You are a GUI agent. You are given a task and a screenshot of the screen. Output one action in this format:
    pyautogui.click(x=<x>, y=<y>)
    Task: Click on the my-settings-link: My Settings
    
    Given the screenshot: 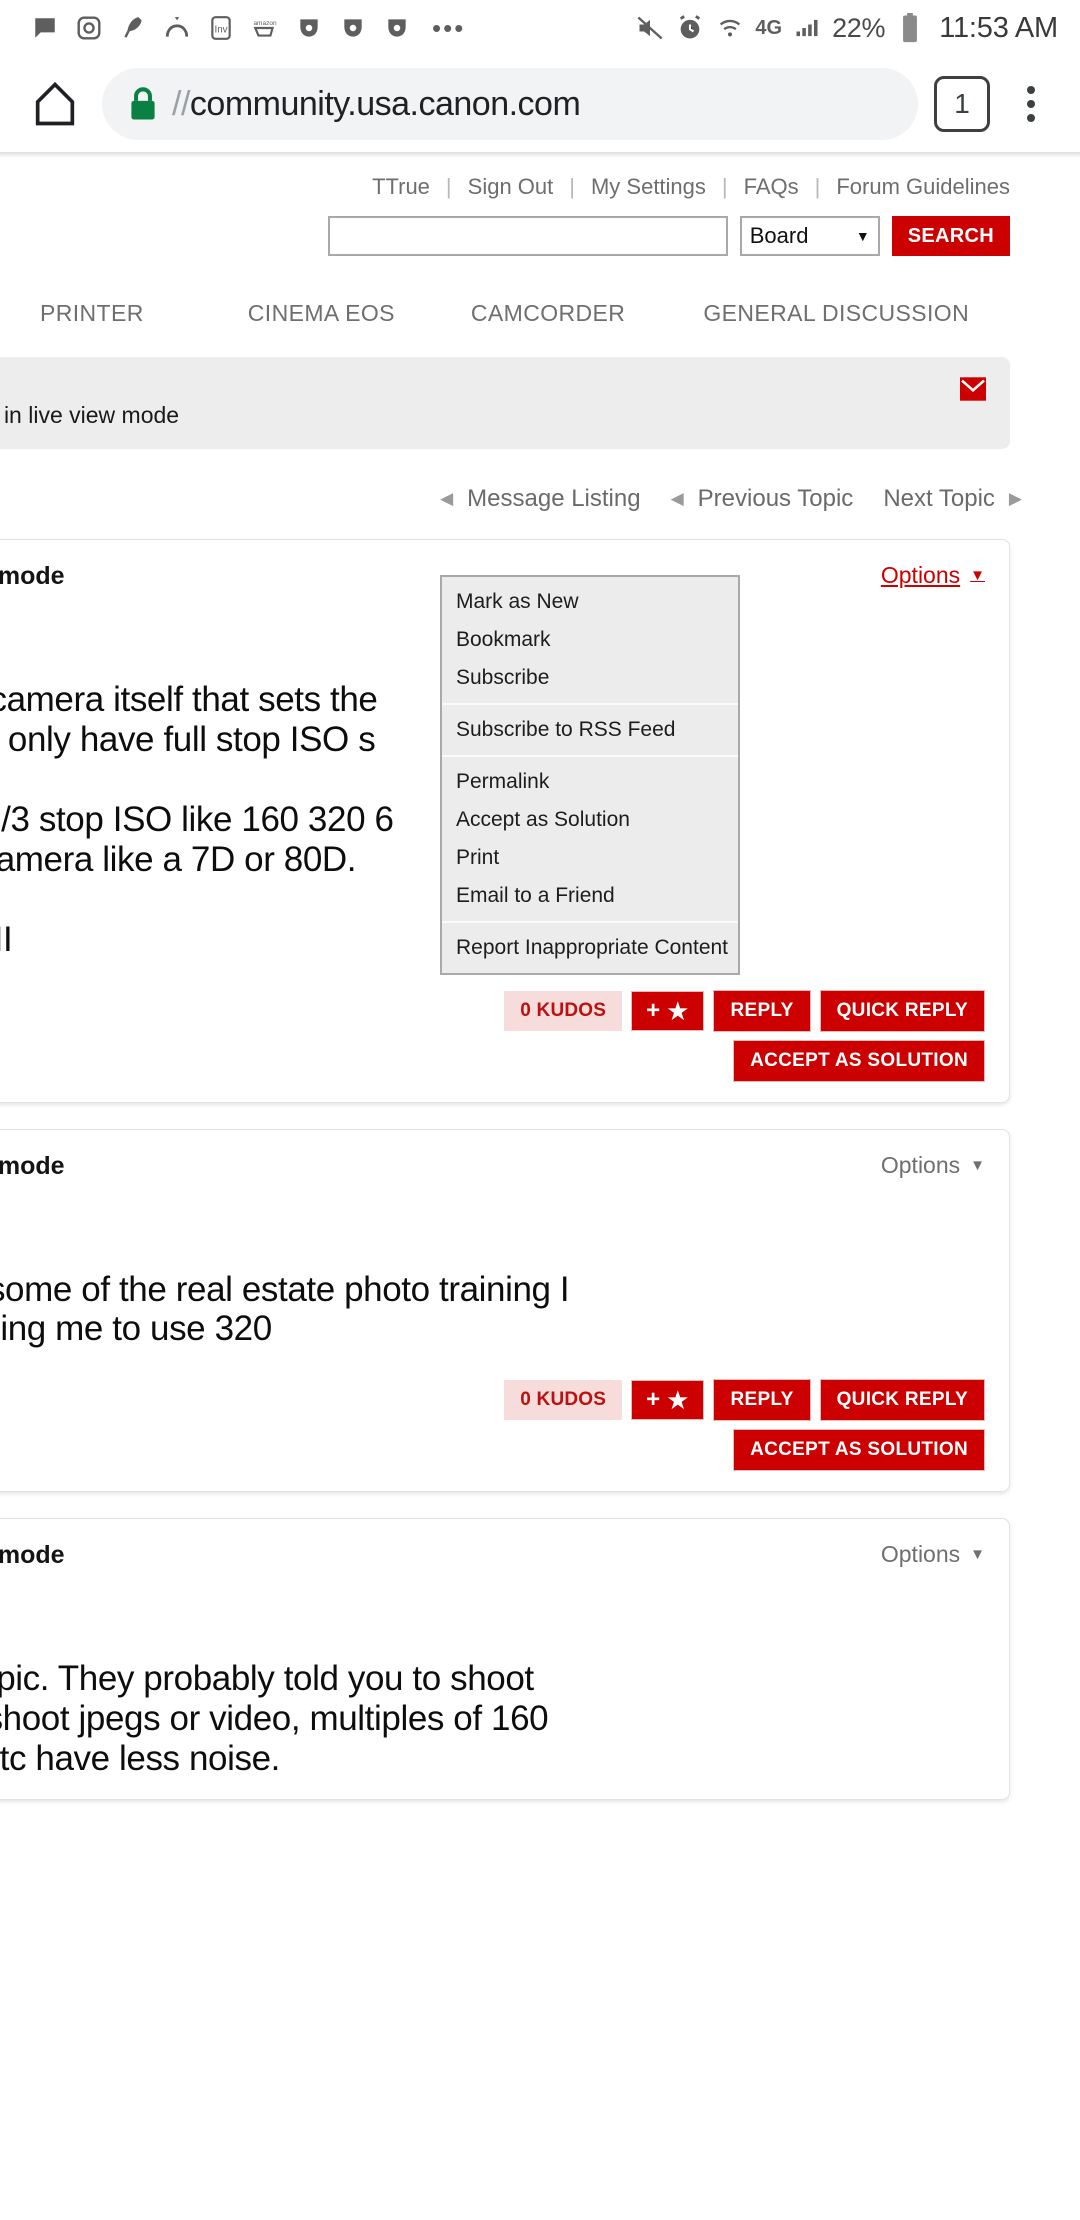 What is the action you would take?
    pyautogui.click(x=648, y=187)
    